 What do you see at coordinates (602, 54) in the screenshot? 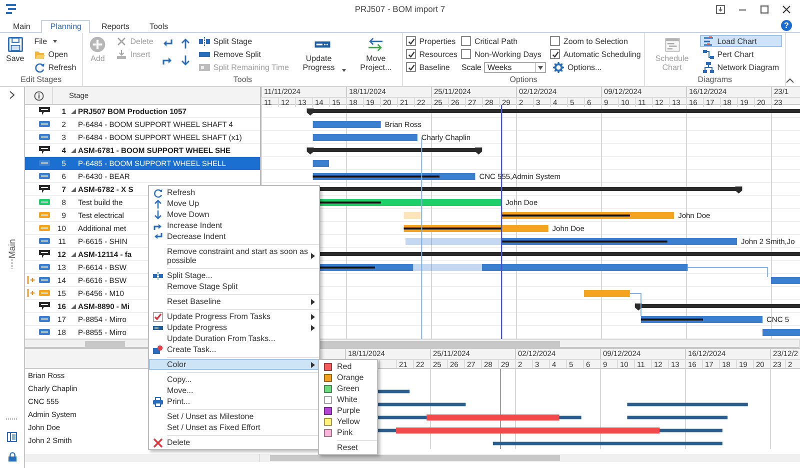
I see `checkbox-label: Automatic Scheduling` at bounding box center [602, 54].